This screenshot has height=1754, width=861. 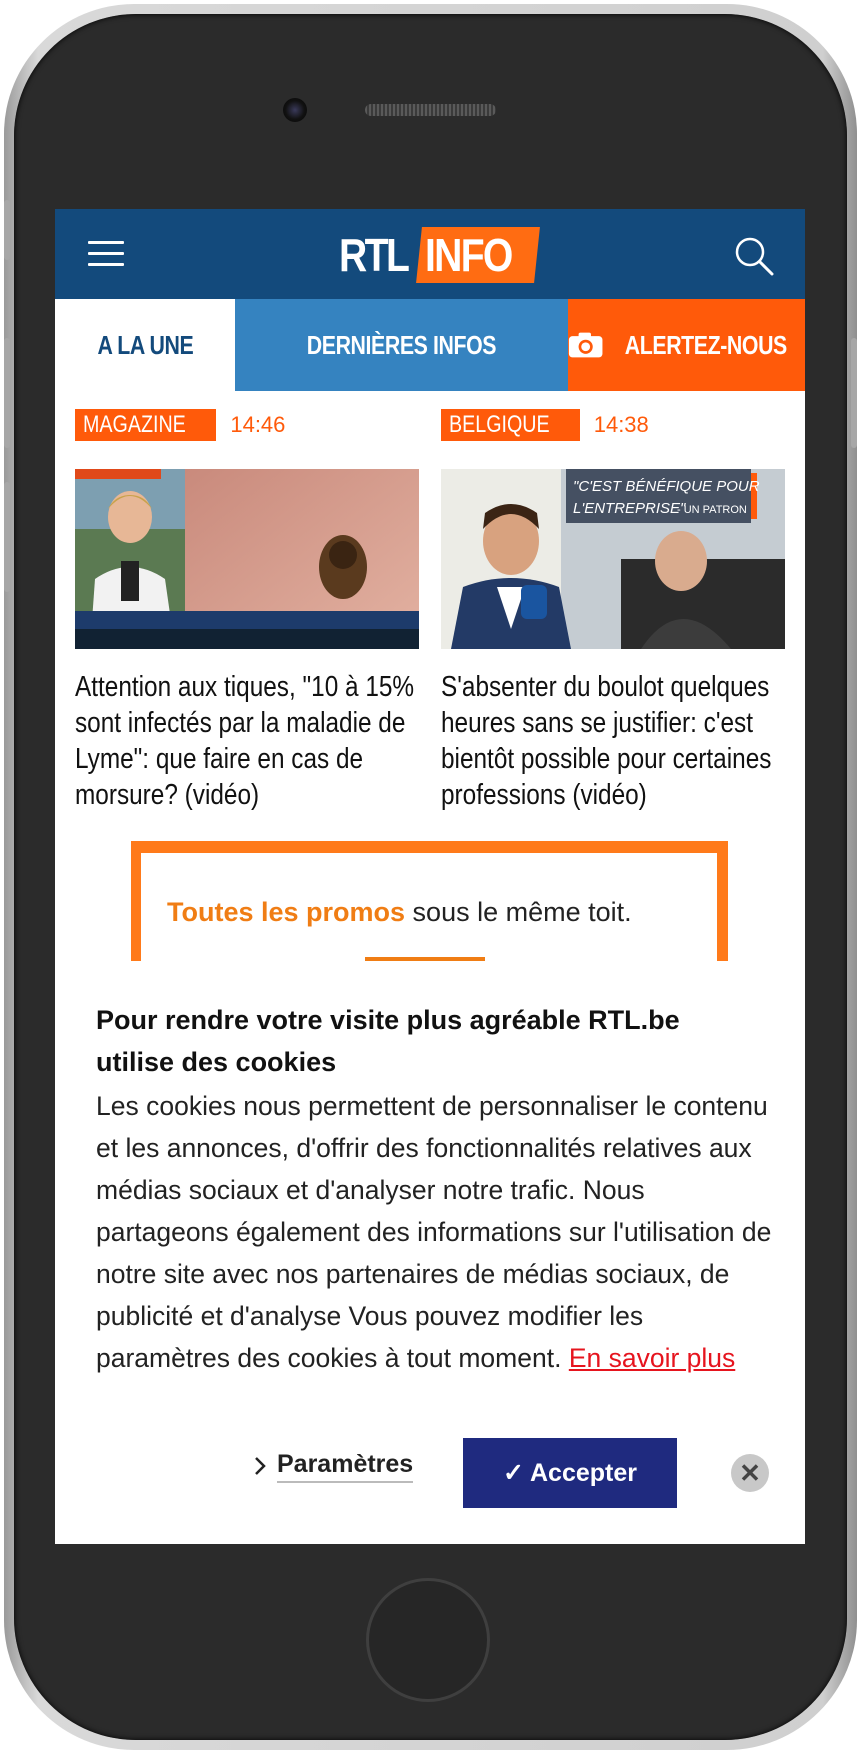 I want to click on section-tabs: A LA UNE DERNIÈRES INFOS ALERTEZ-NOUS, so click(x=430, y=345).